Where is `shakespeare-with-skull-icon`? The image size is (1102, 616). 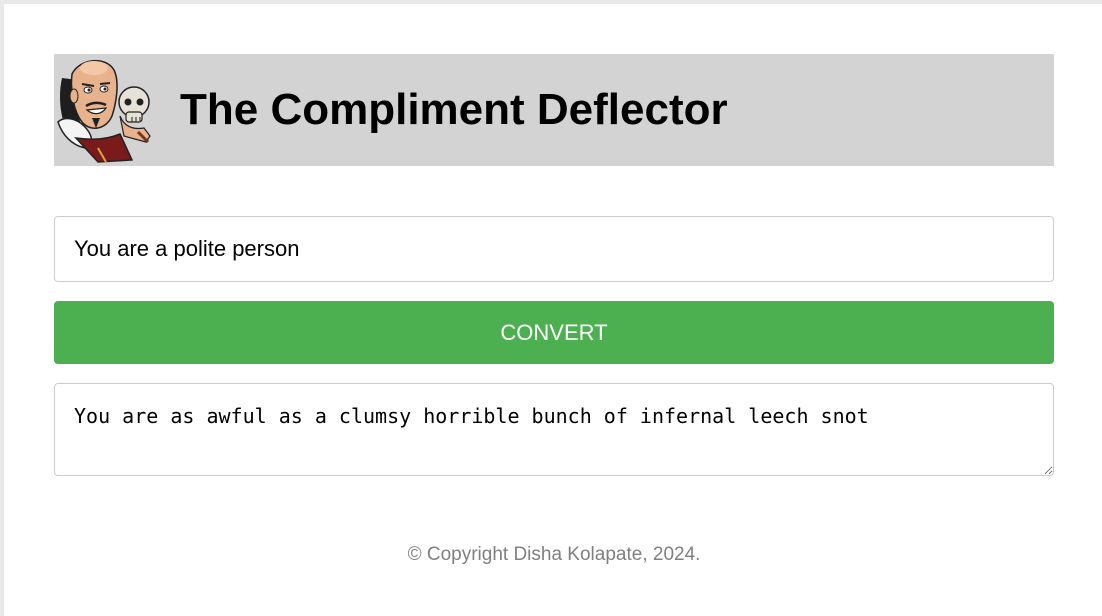 shakespeare-with-skull-icon is located at coordinates (104, 111).